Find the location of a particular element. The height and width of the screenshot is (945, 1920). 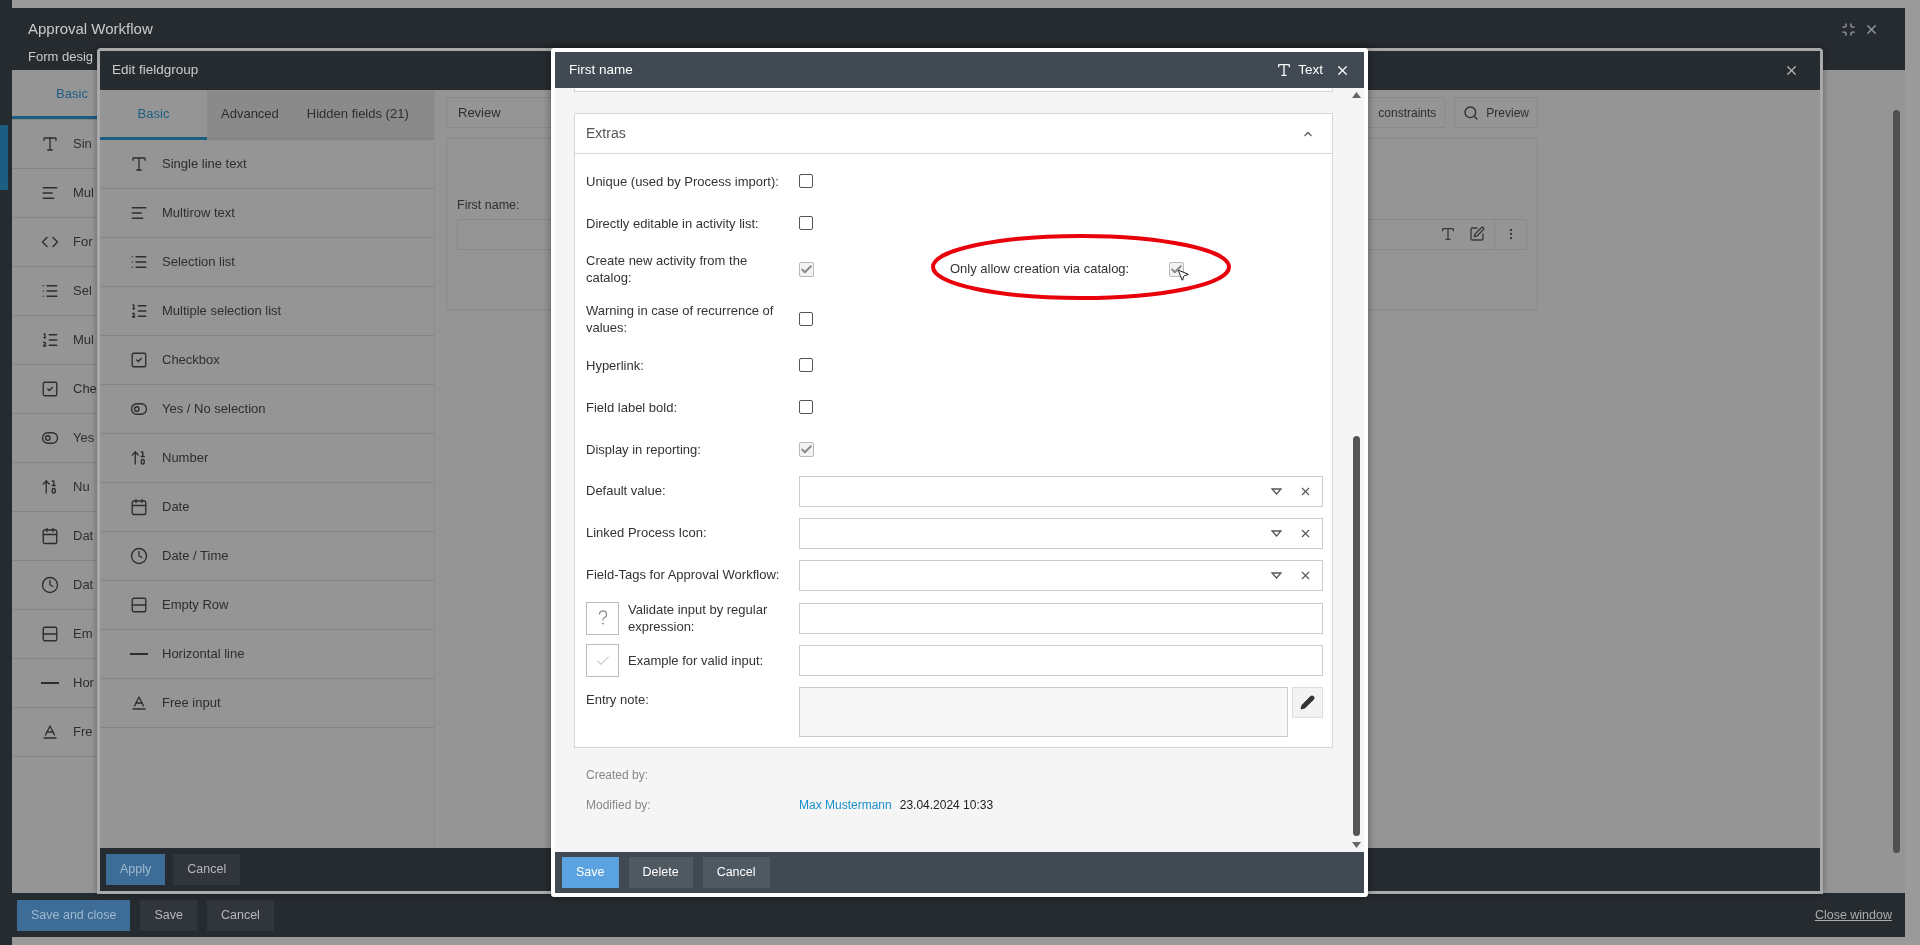

field-type-label: Text is located at coordinates (1310, 69).